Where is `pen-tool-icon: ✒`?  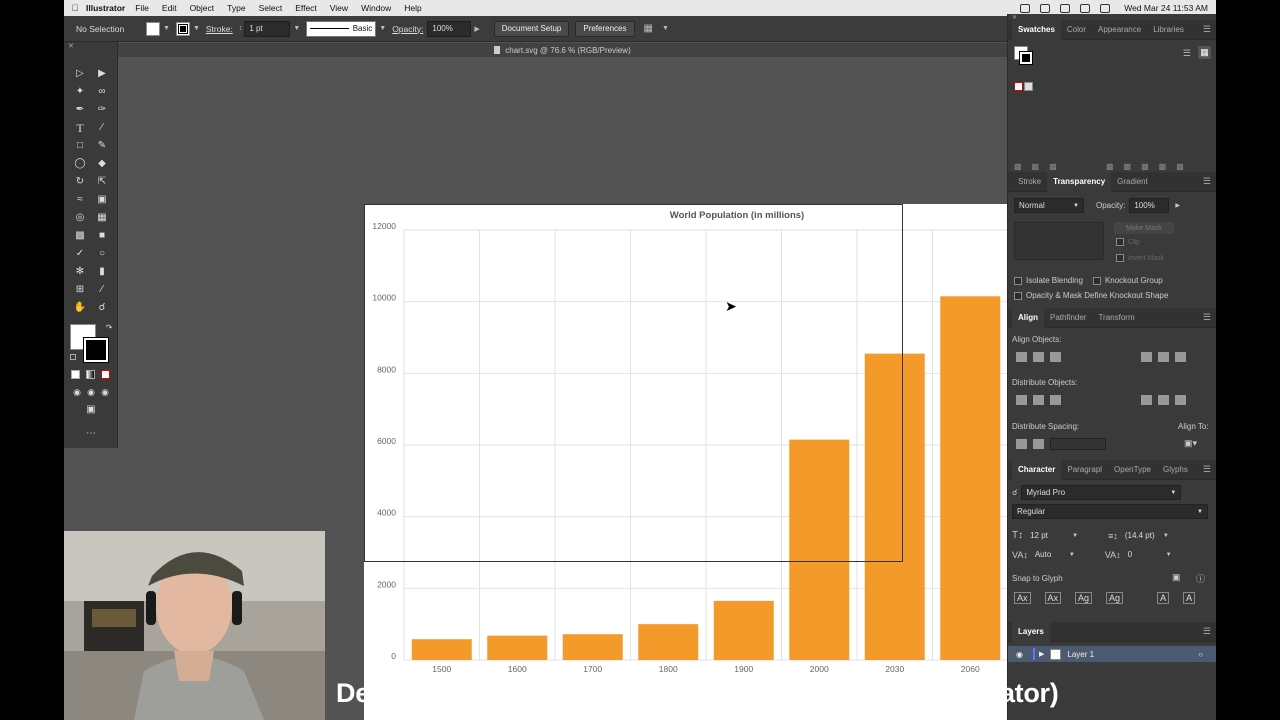 pen-tool-icon: ✒ is located at coordinates (80, 110).